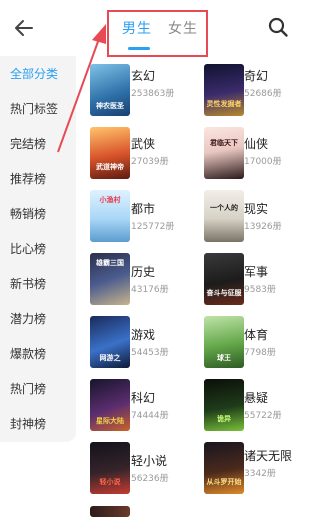  I want to click on category-name: 悬疑, so click(256, 397).